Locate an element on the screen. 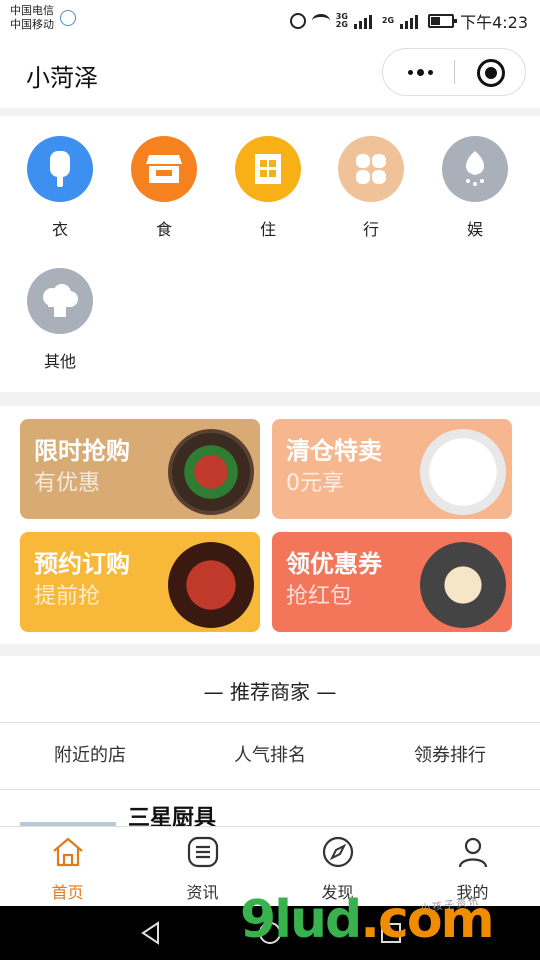 This screenshot has width=540, height=960. tab-home: 首页 is located at coordinates (67, 866).